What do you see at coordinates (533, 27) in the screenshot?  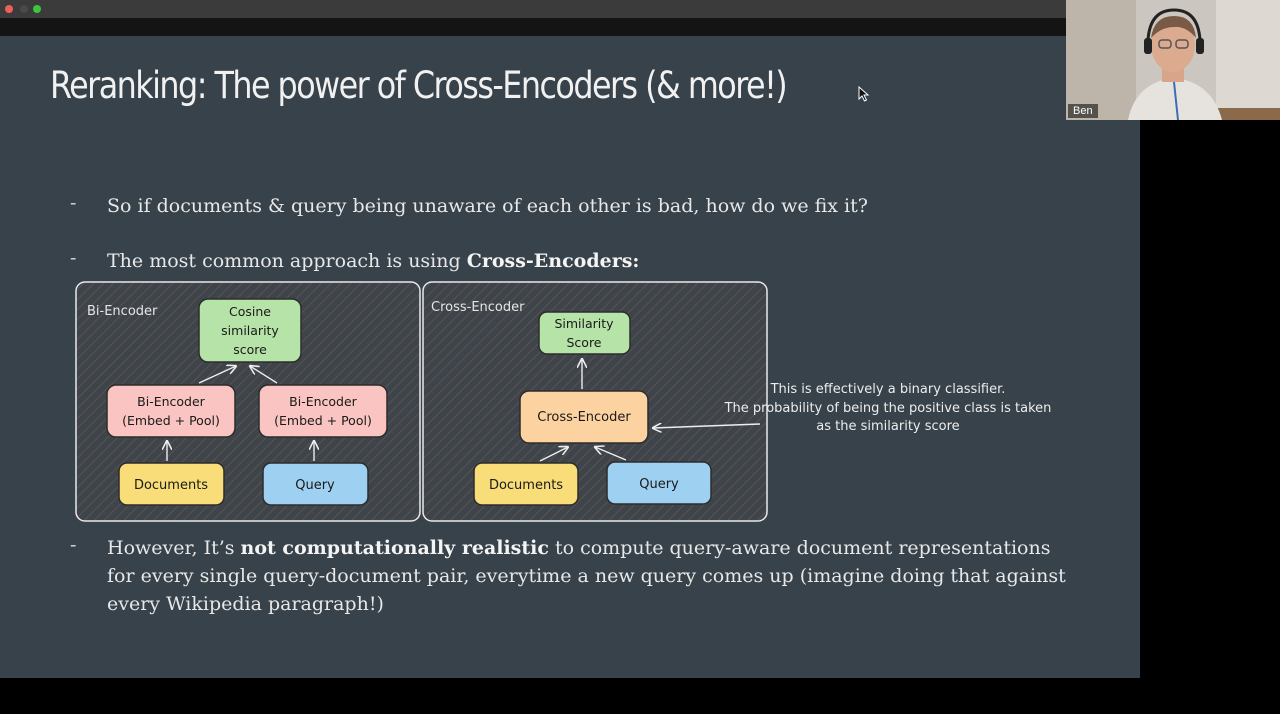 I see `toolbar-band` at bounding box center [533, 27].